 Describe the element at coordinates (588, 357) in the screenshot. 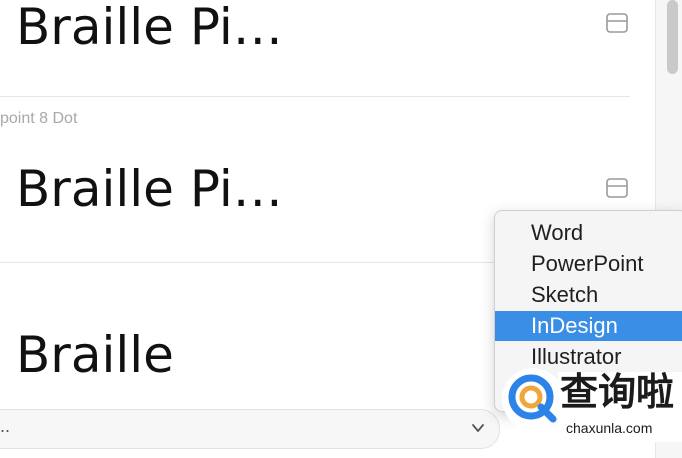

I see `menu-item-illustrator: Illustrator` at that location.